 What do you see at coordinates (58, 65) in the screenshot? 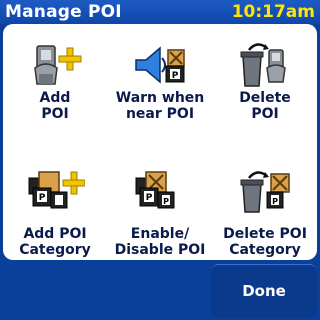
I see `add-poi-icon` at bounding box center [58, 65].